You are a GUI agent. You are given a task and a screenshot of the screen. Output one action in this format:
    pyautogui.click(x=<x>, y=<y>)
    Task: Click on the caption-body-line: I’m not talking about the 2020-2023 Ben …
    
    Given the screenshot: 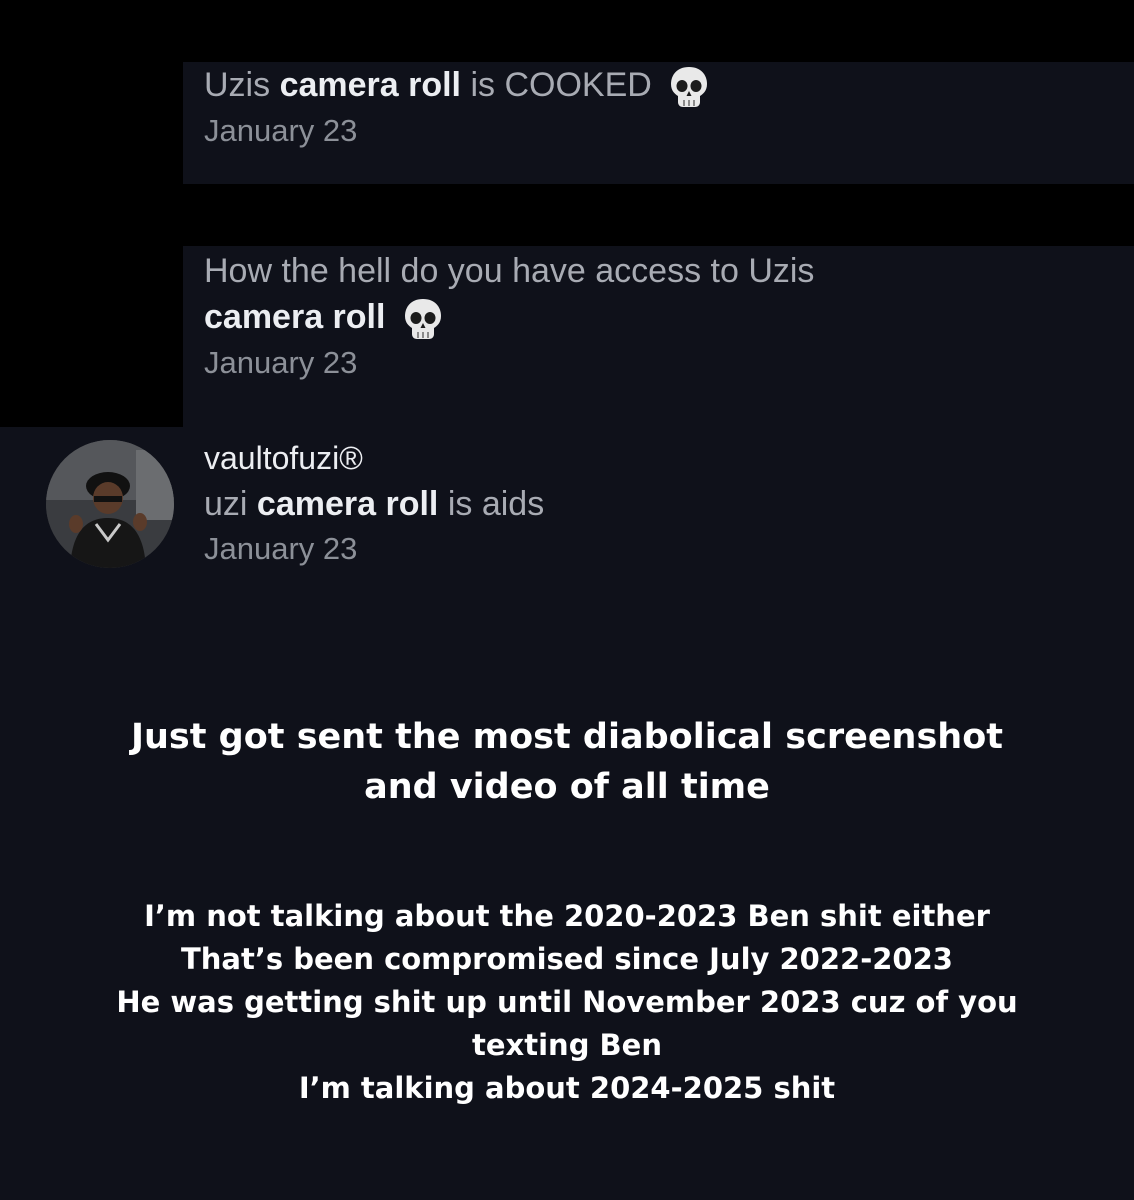 What is the action you would take?
    pyautogui.click(x=567, y=916)
    